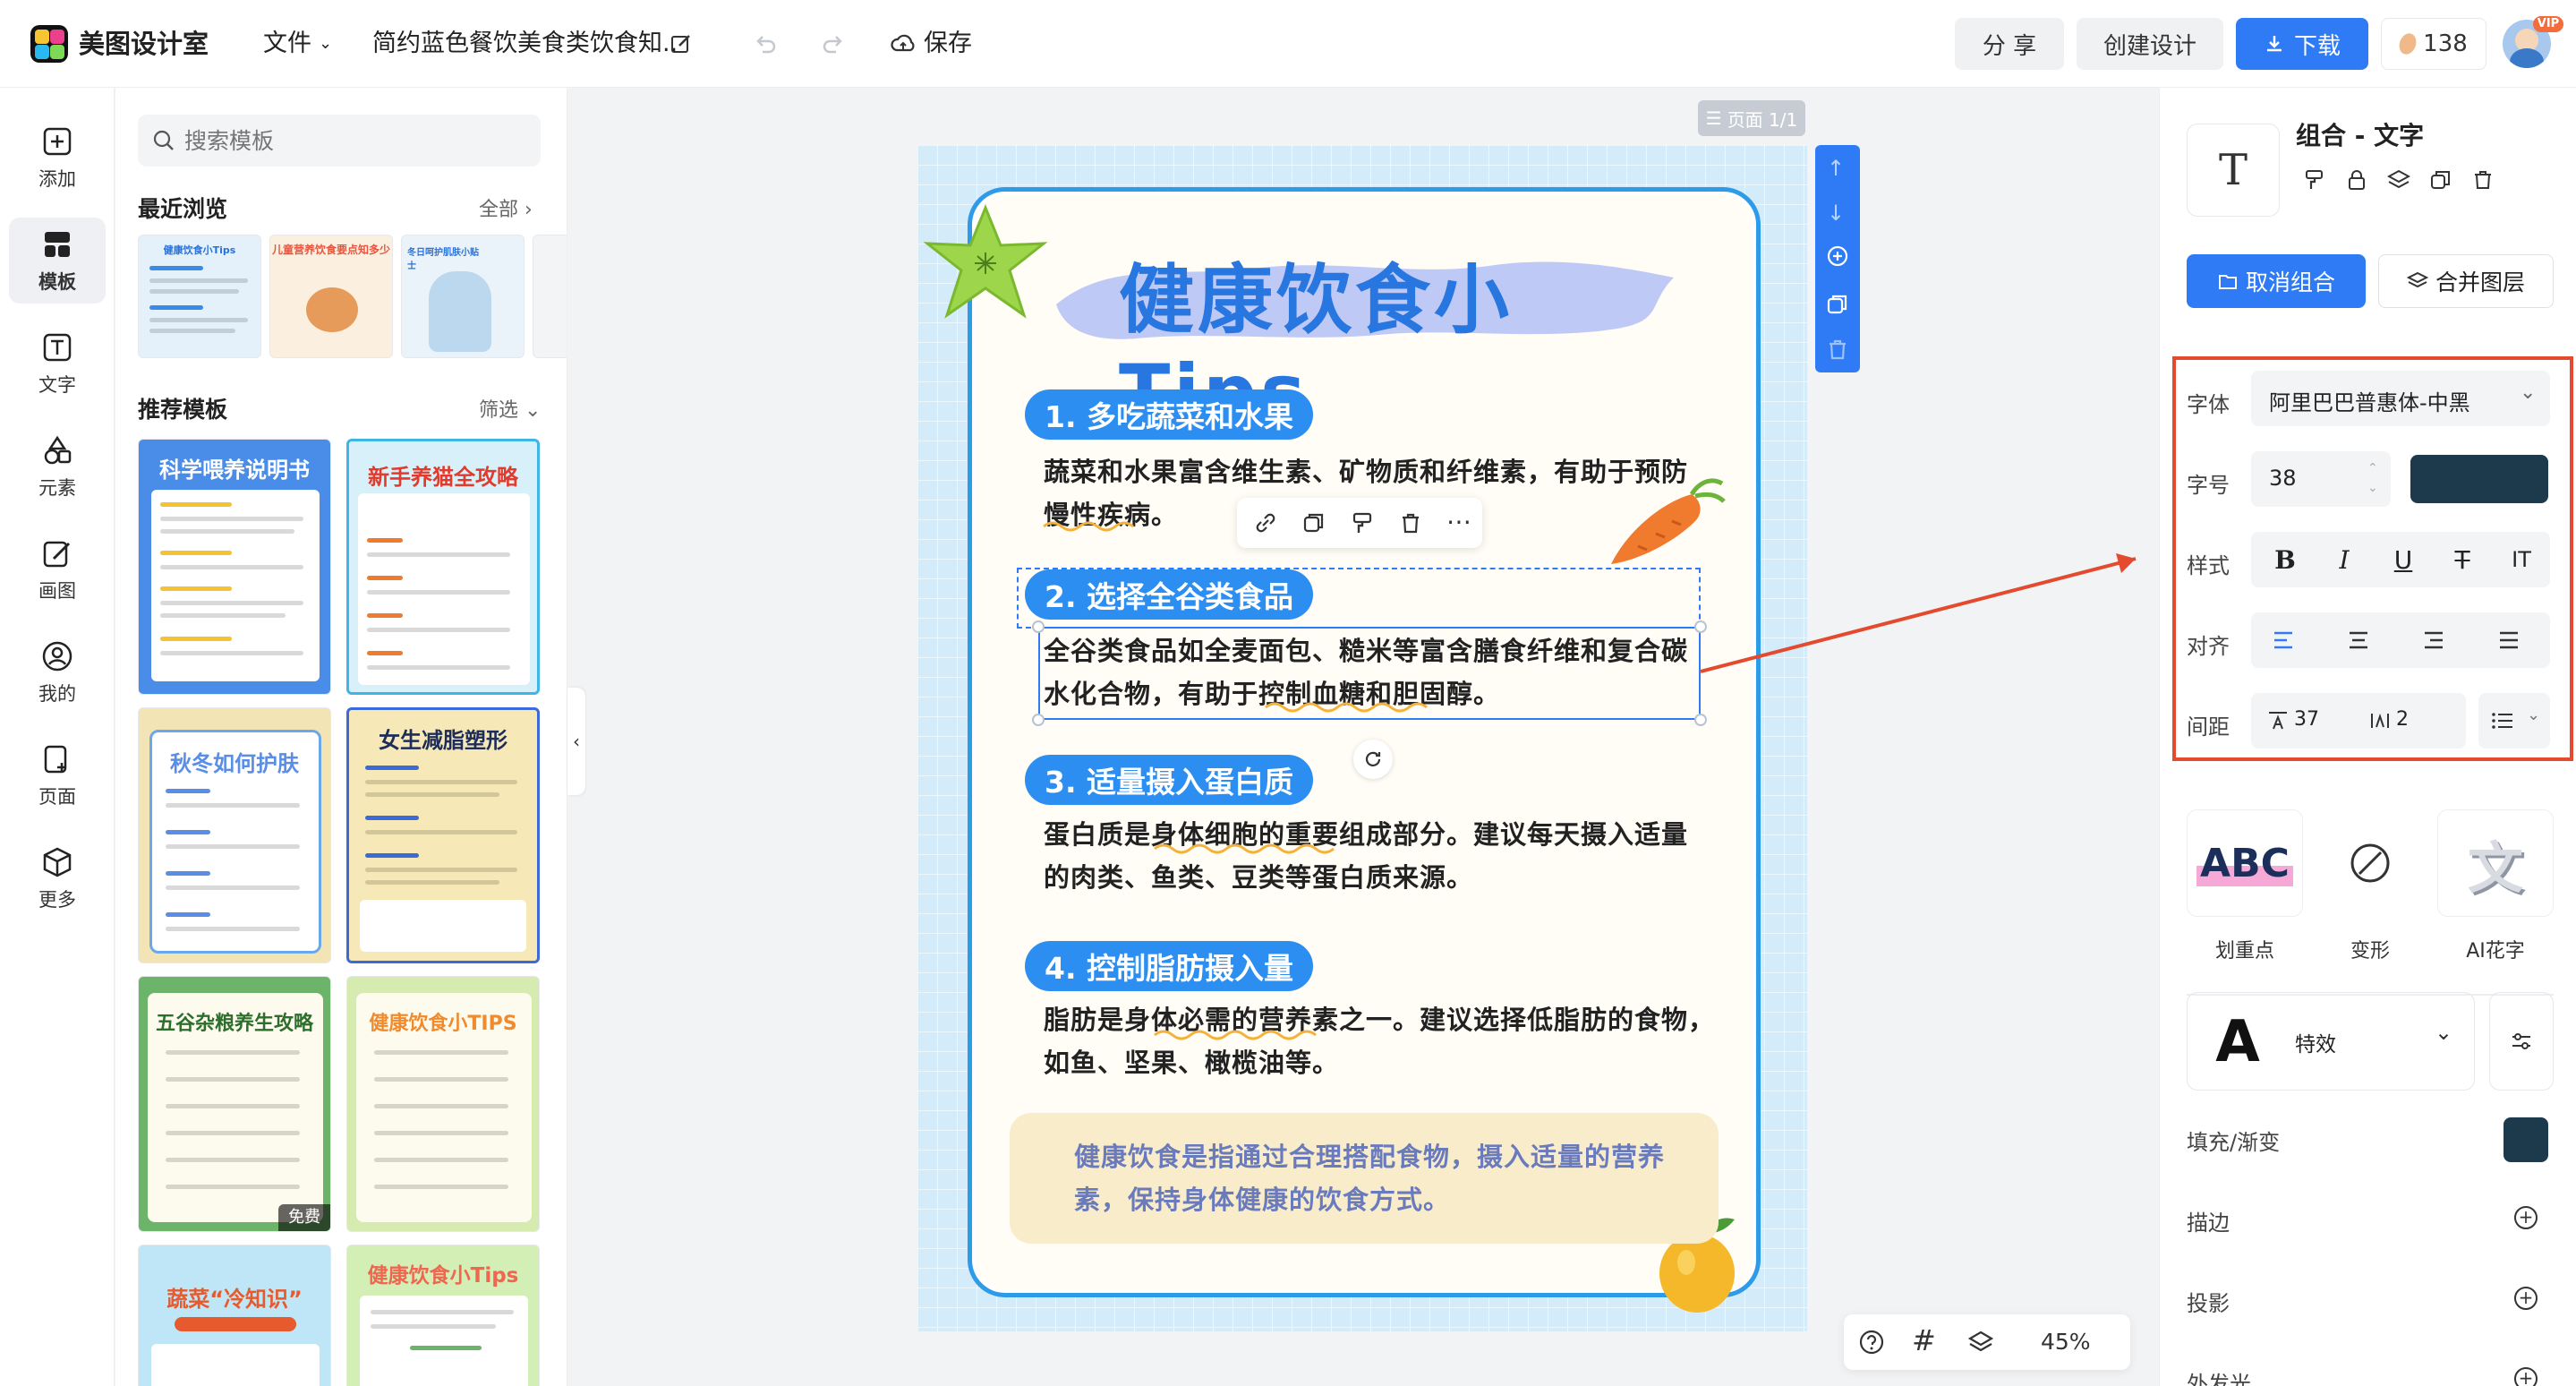 This screenshot has width=2576, height=1386. Describe the element at coordinates (199, 296) in the screenshot. I see `recent-template-card: 健康饮食小Tips` at that location.